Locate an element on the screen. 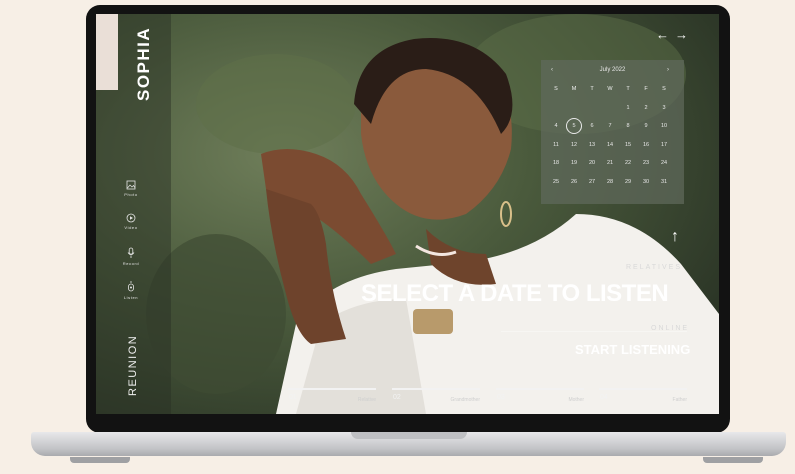 This screenshot has width=795, height=474. play-icon is located at coordinates (131, 218).